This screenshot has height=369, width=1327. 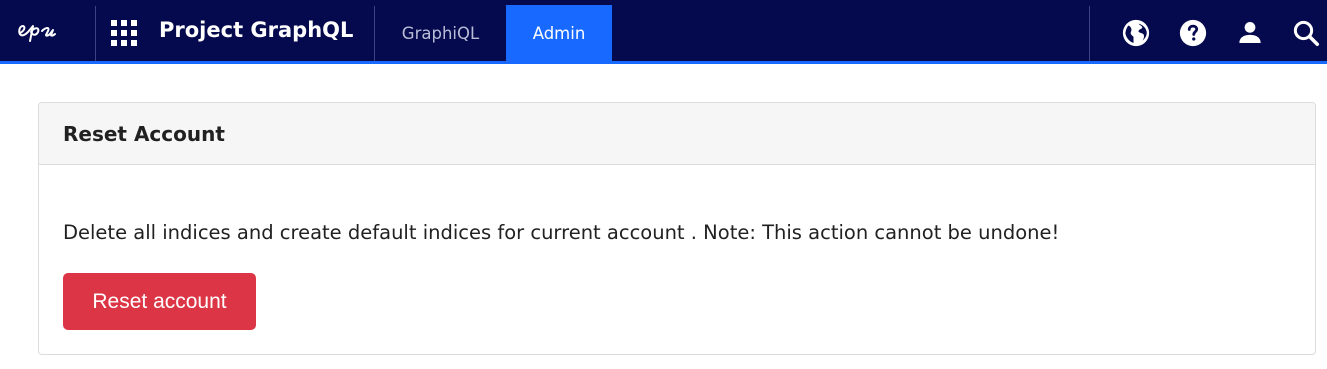 What do you see at coordinates (1306, 33) in the screenshot?
I see `search-icon` at bounding box center [1306, 33].